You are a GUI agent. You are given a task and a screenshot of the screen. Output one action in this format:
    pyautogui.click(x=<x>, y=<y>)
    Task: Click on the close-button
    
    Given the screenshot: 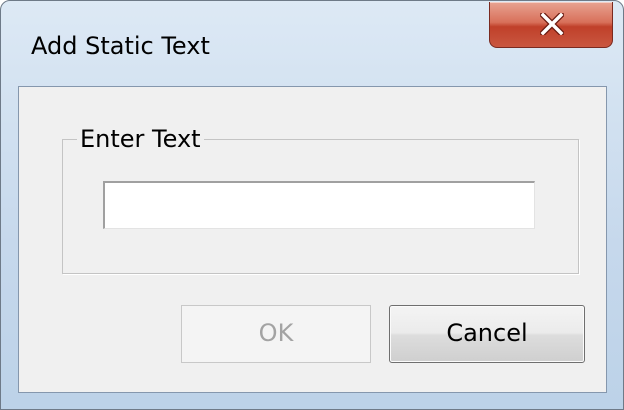 What is the action you would take?
    pyautogui.click(x=551, y=25)
    